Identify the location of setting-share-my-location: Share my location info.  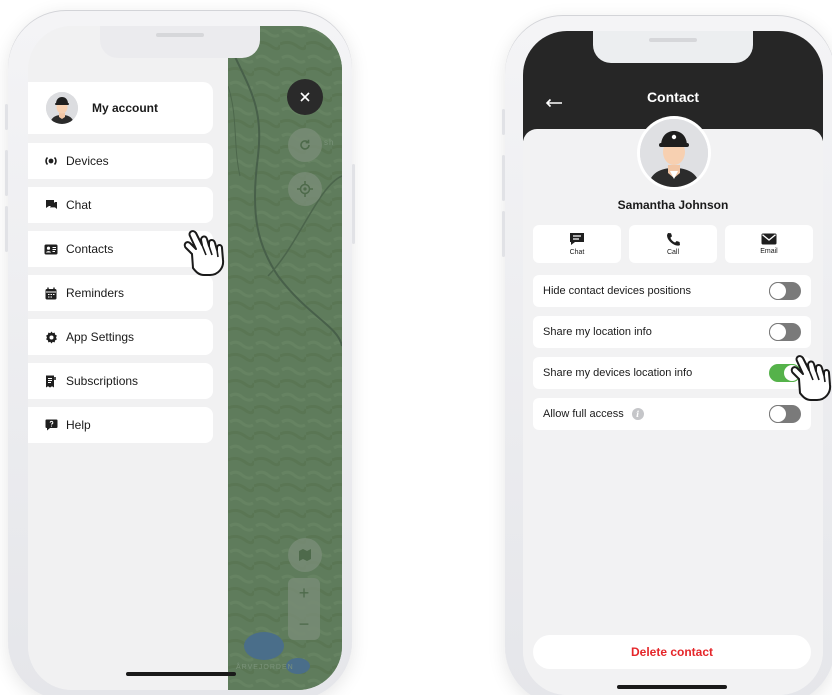
(672, 332).